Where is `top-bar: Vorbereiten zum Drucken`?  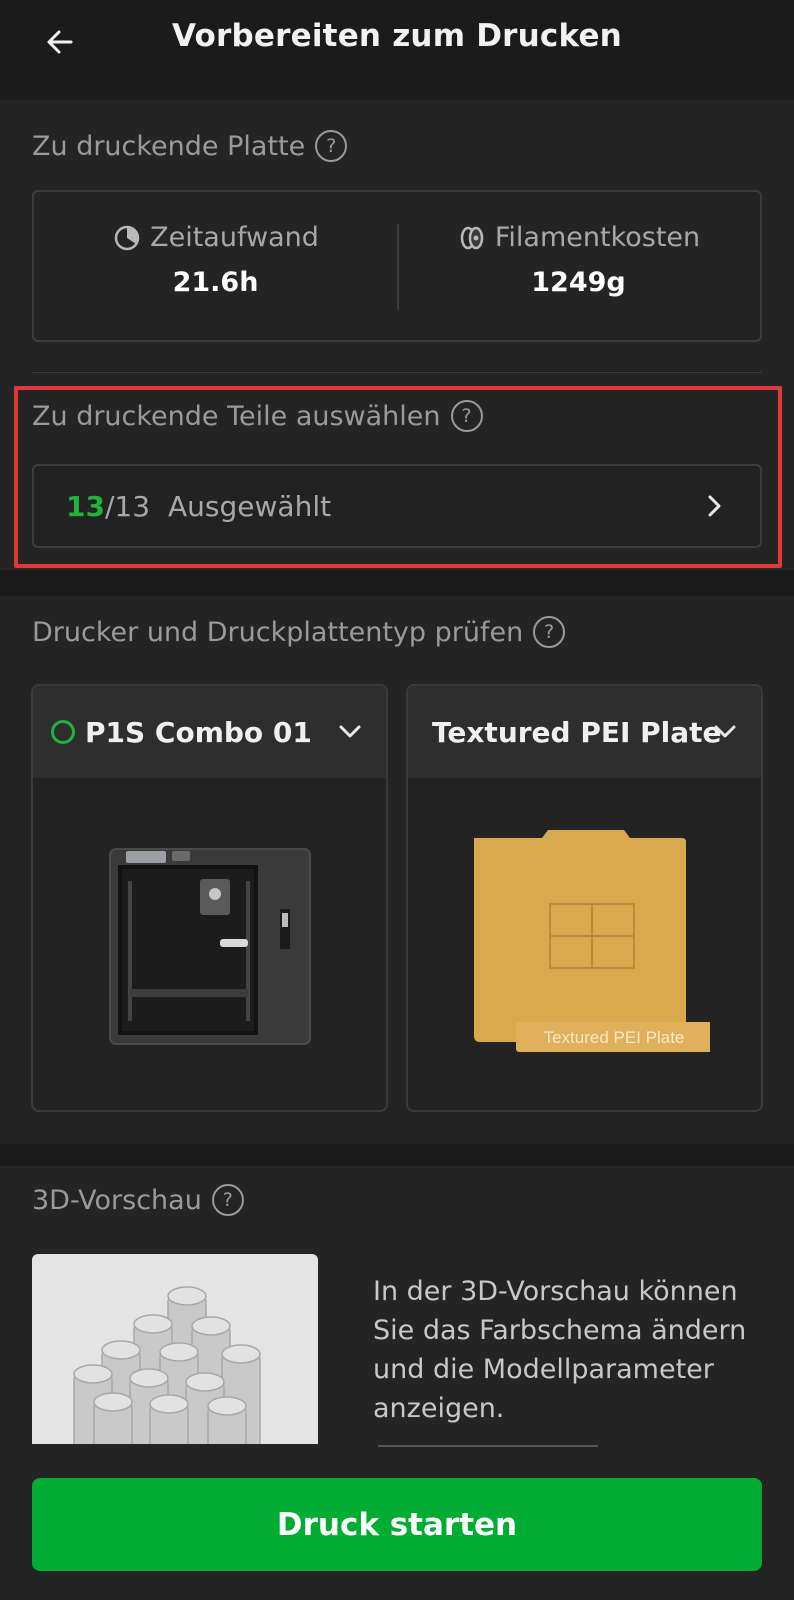 top-bar: Vorbereiten zum Drucken is located at coordinates (397, 50).